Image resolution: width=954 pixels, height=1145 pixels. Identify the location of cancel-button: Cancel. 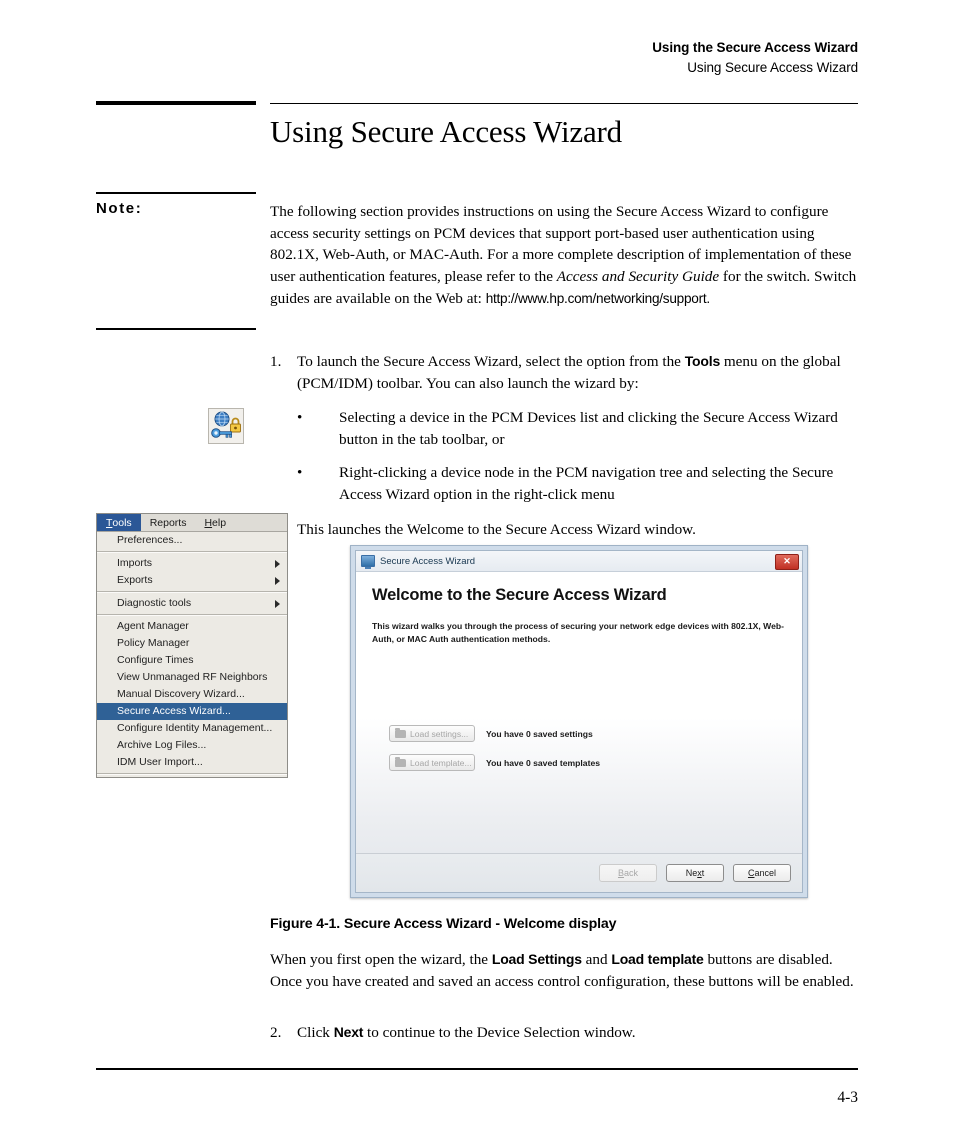
(762, 873).